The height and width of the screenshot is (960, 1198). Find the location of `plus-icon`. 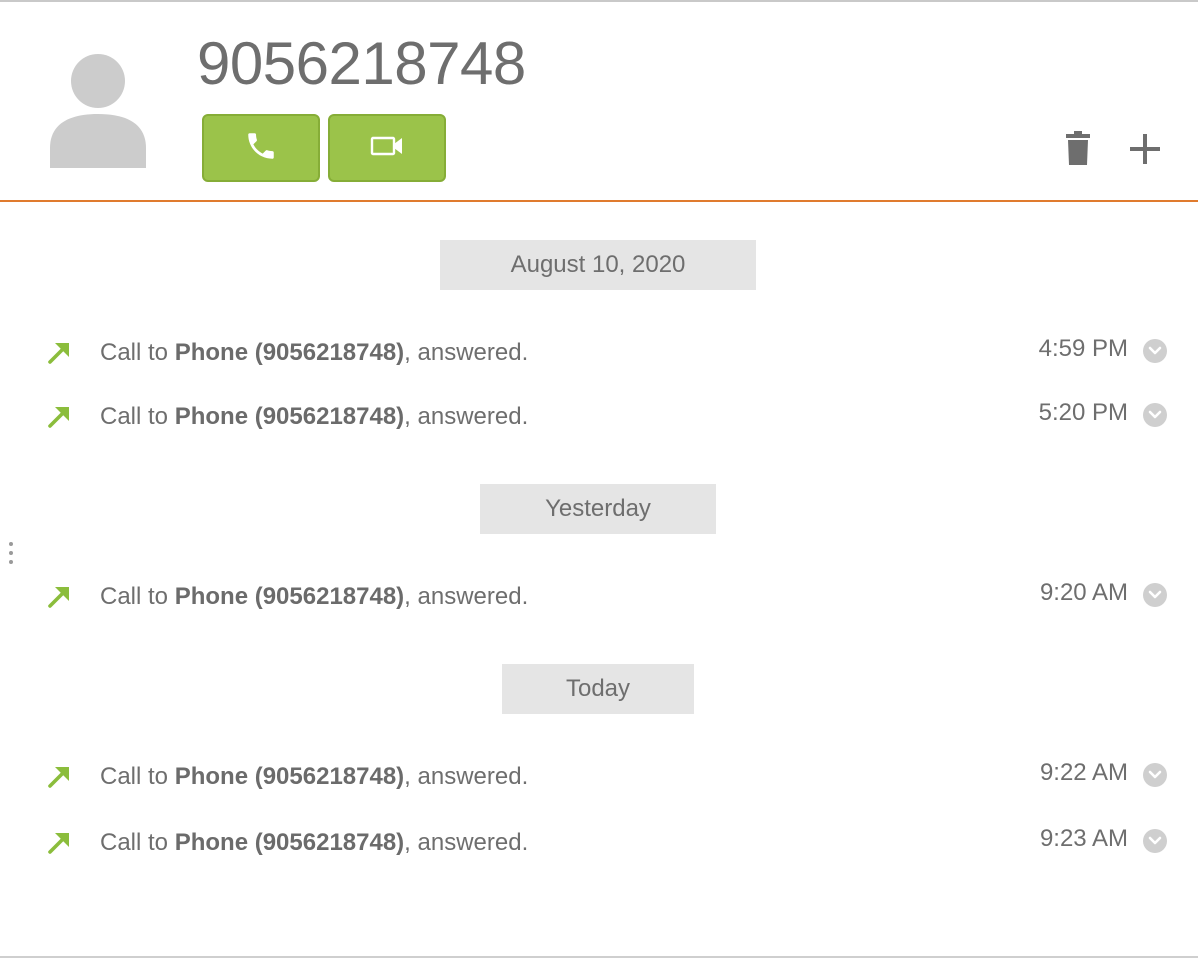

plus-icon is located at coordinates (1145, 151).